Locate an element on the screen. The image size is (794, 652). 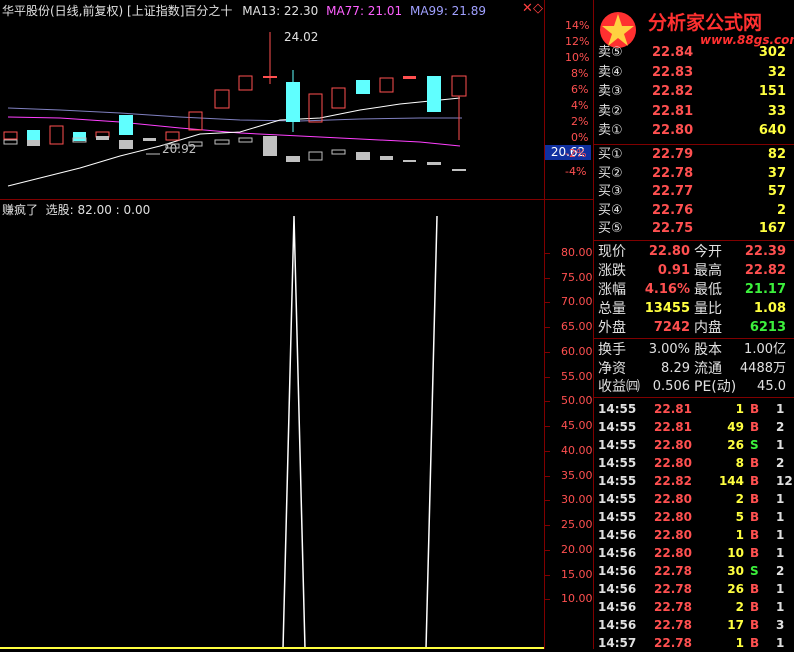
axis-tick: 14% is located at coordinates (577, 25).